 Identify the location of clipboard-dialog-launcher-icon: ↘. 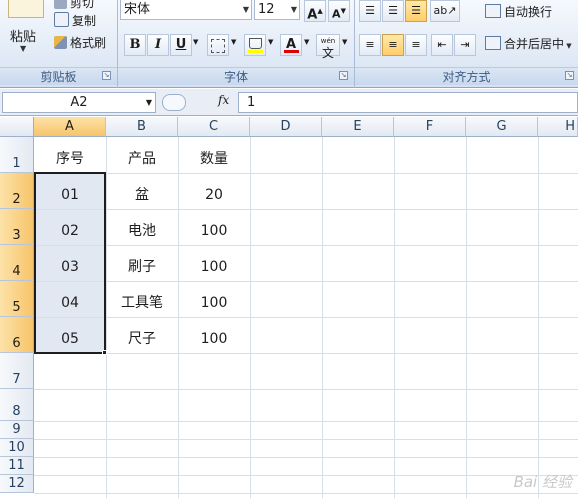
(106, 75).